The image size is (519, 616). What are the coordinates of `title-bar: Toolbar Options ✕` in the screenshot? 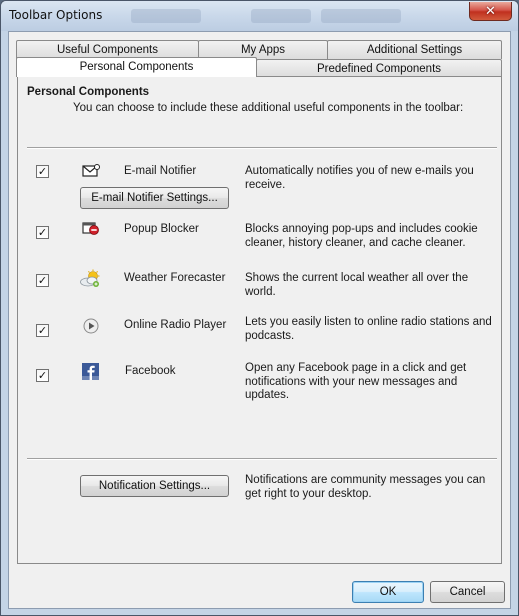 It's located at (259, 16).